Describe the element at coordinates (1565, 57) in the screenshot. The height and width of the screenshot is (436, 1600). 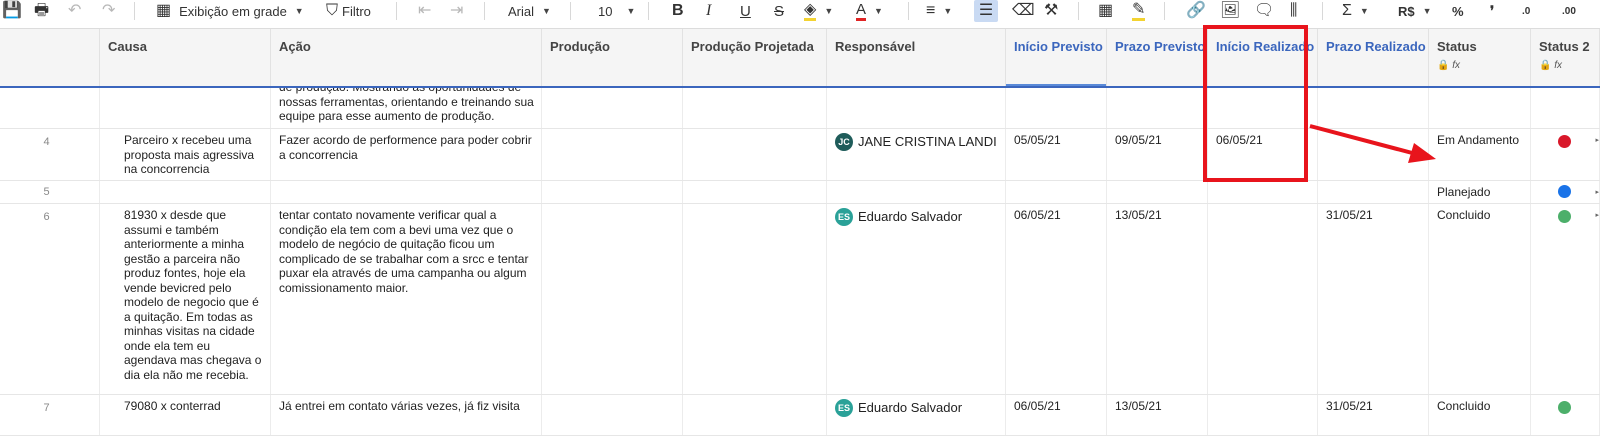
I see `column-header-status-2: Status 2 🔒 fx` at that location.